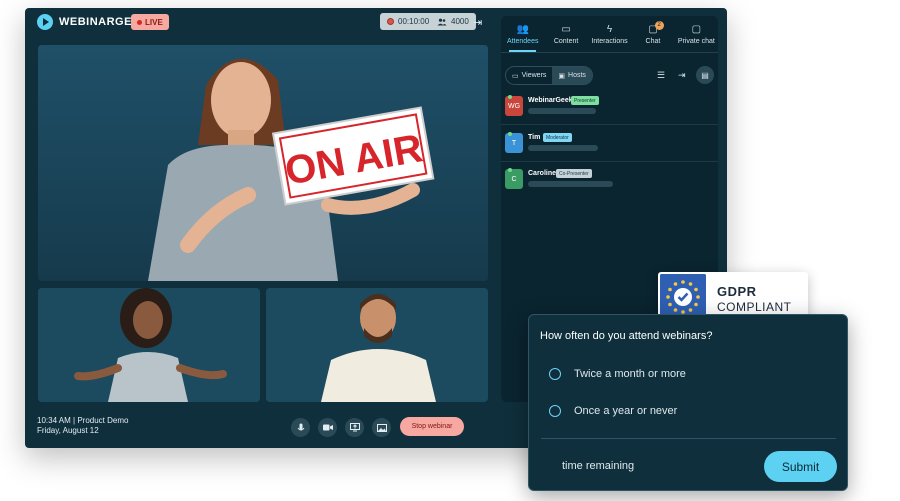  I want to click on role-badge: Moderator, so click(557, 137).